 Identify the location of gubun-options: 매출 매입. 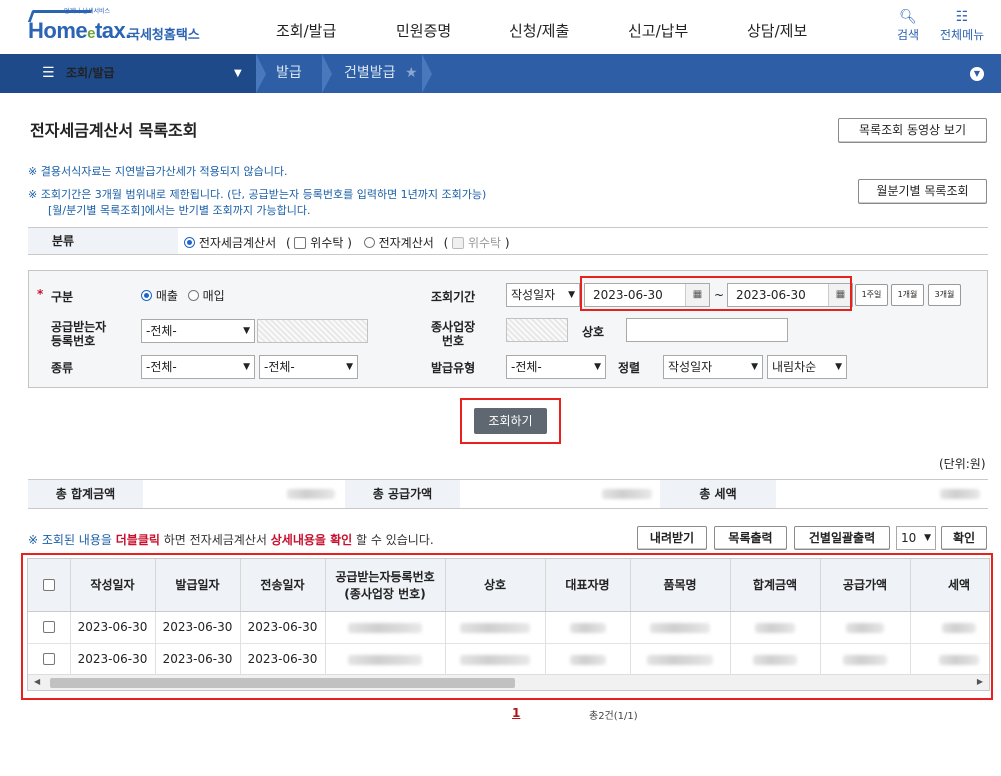
(183, 295).